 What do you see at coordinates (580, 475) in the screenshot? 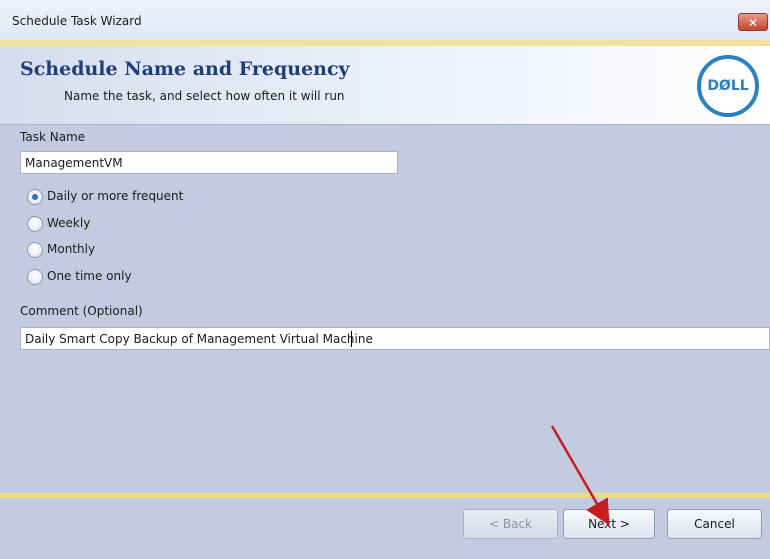
I see `red-pointer-arrow-icon` at bounding box center [580, 475].